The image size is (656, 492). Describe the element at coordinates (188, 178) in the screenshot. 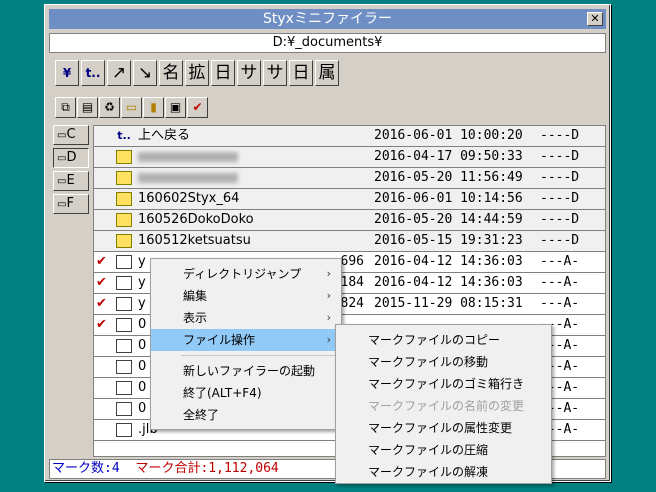

I see `blurred-name` at that location.